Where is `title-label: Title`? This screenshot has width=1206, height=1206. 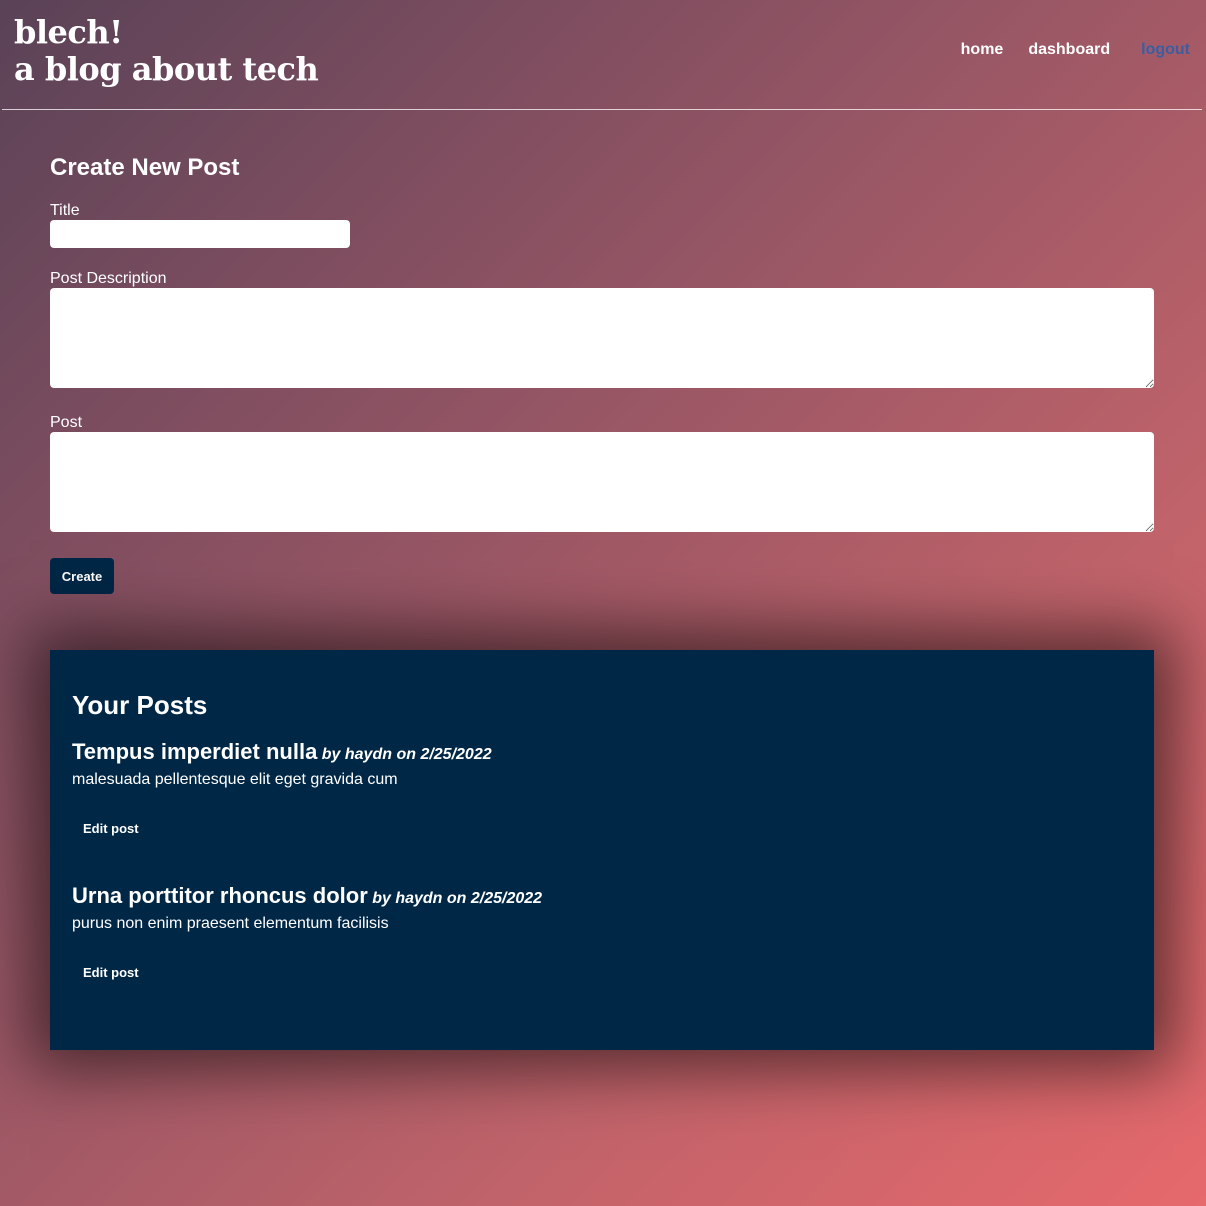 title-label: Title is located at coordinates (65, 210).